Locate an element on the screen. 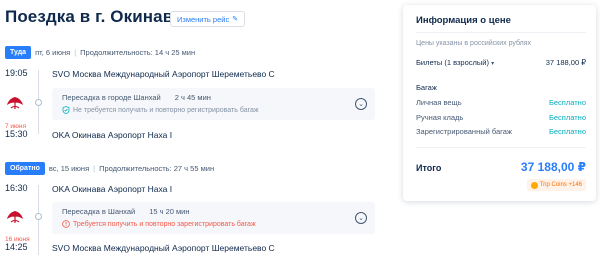 The image size is (600, 259). chevron-down-icon: ▾ is located at coordinates (493, 64).